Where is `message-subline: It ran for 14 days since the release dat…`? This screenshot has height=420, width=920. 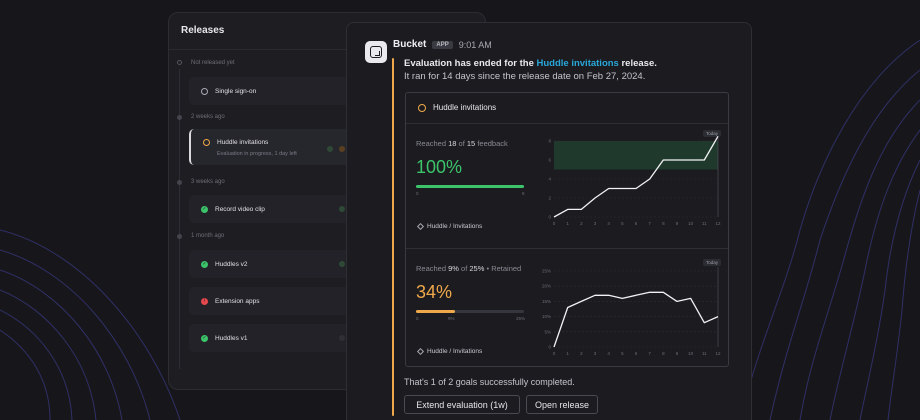
message-subline: It ran for 14 days since the release dat… is located at coordinates (525, 76).